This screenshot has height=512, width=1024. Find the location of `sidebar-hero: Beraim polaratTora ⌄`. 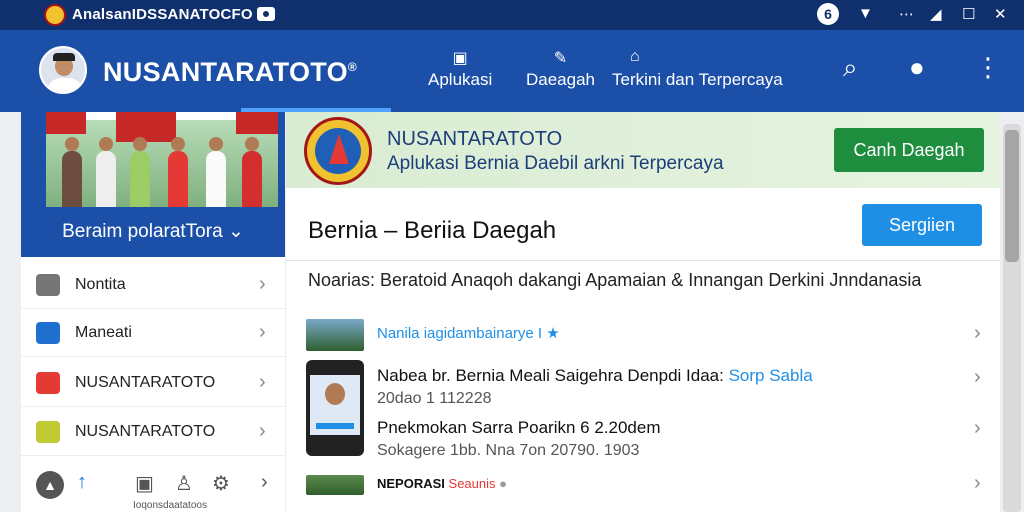

sidebar-hero: Beraim polaratTora ⌄ is located at coordinates (153, 184).